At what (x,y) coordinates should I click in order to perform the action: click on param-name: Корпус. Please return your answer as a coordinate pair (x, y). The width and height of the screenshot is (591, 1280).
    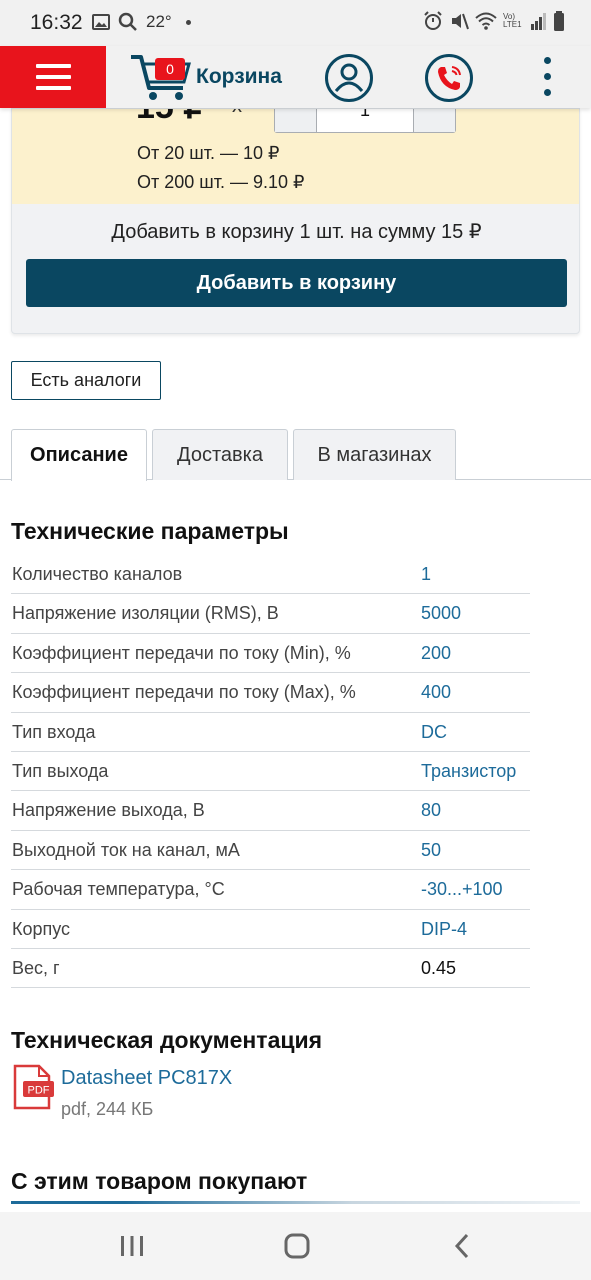
    Looking at the image, I should click on (41, 928).